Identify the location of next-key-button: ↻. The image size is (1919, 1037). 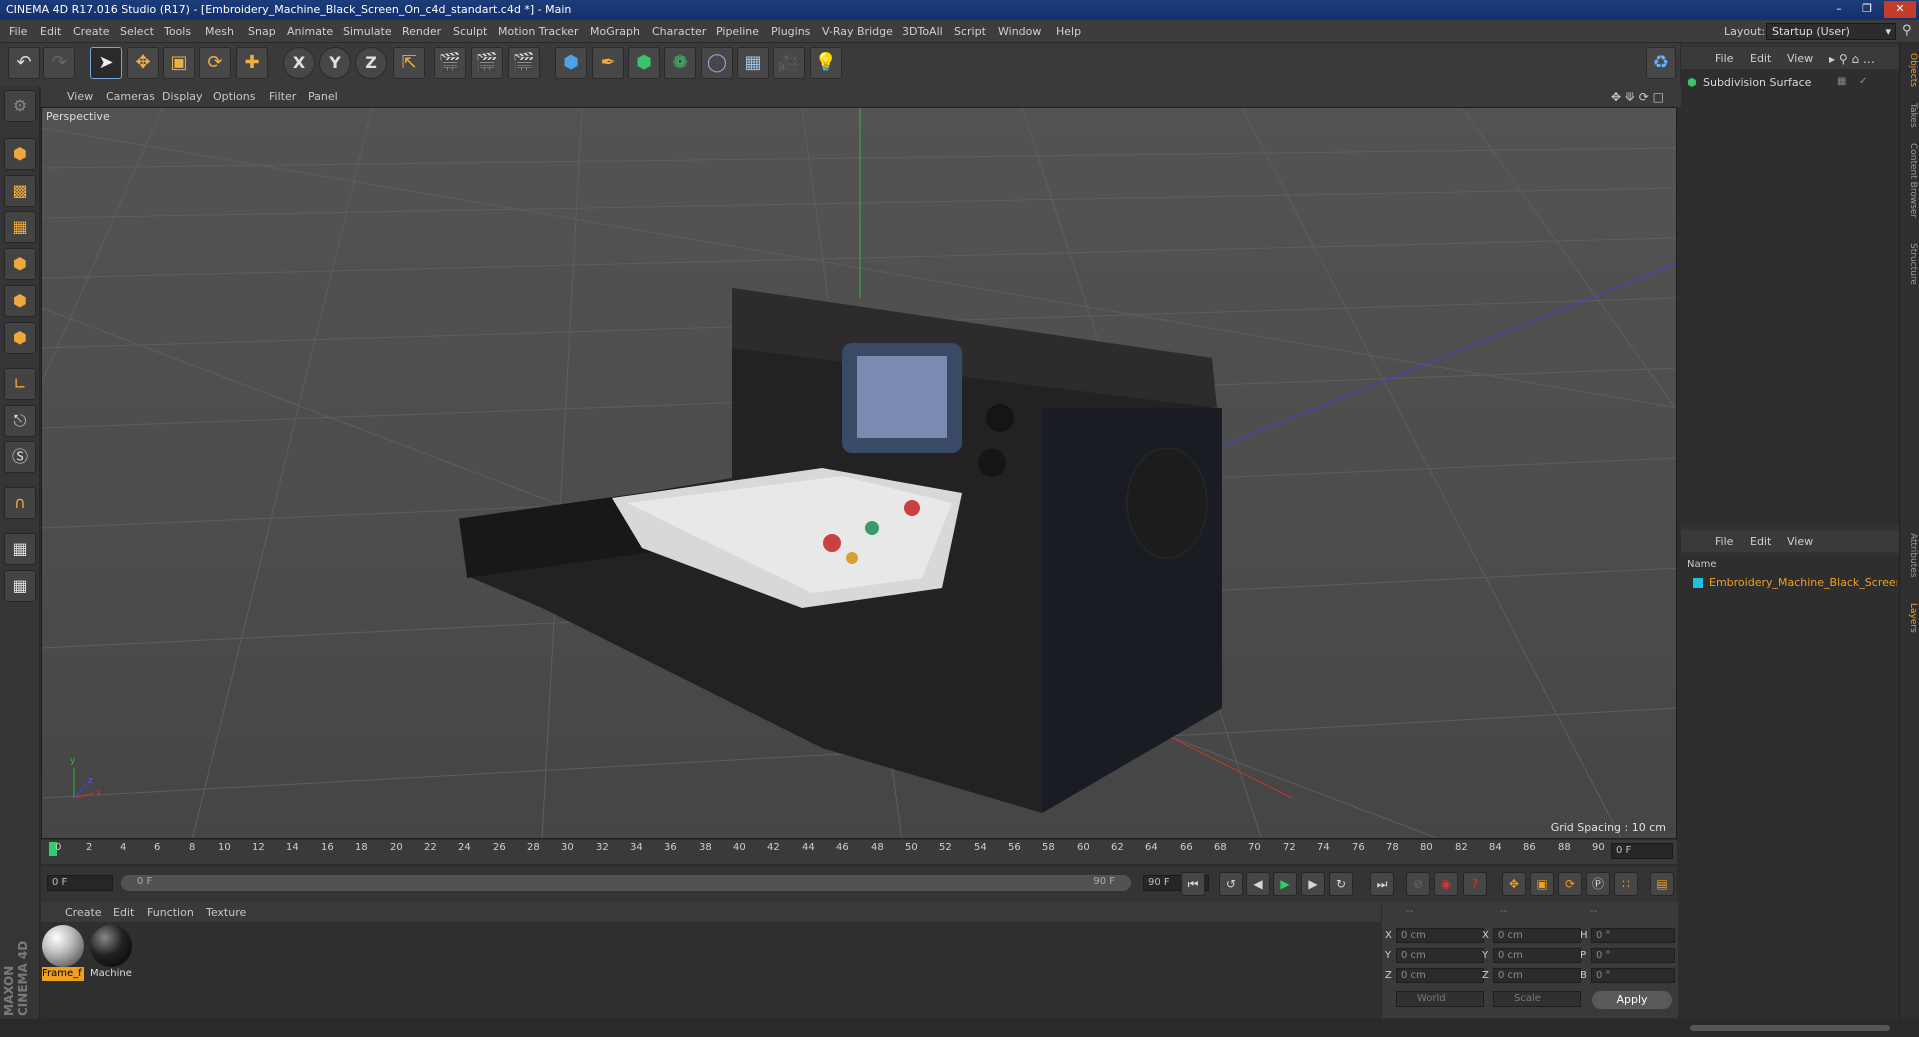
(1341, 884).